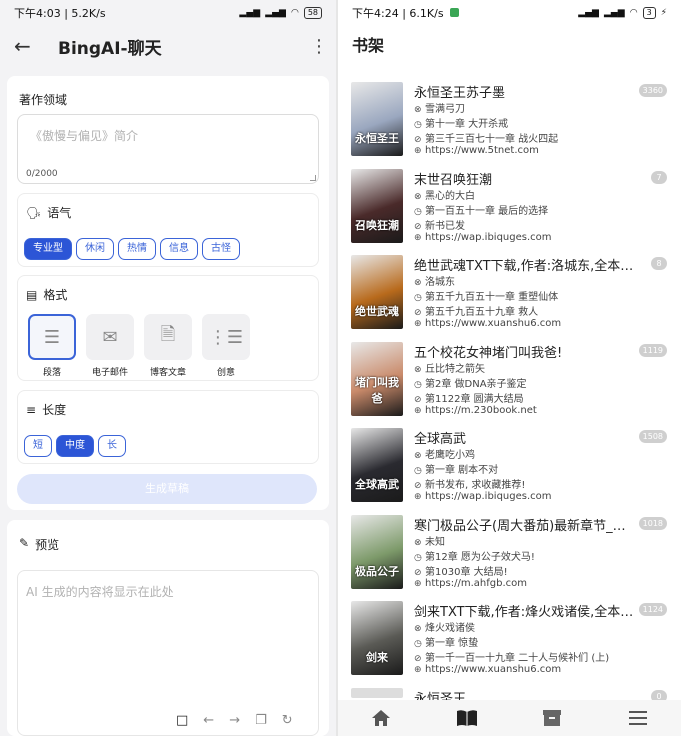  Describe the element at coordinates (137, 249) in the screenshot. I see `tone-chip-enthusiastic: 热情` at that location.